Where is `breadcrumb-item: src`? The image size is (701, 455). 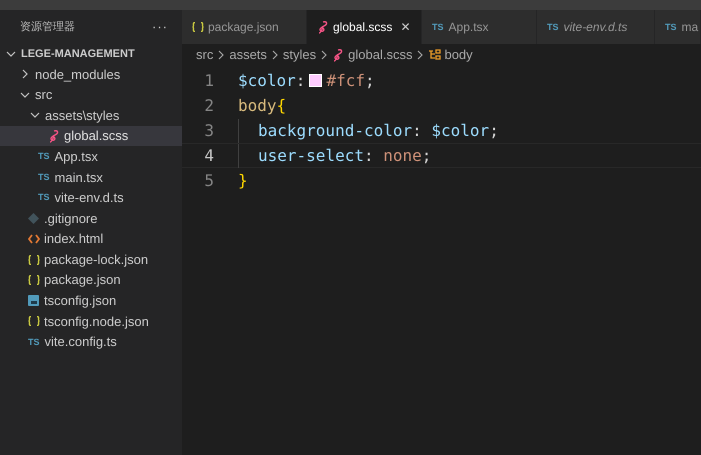 breadcrumb-item: src is located at coordinates (205, 55).